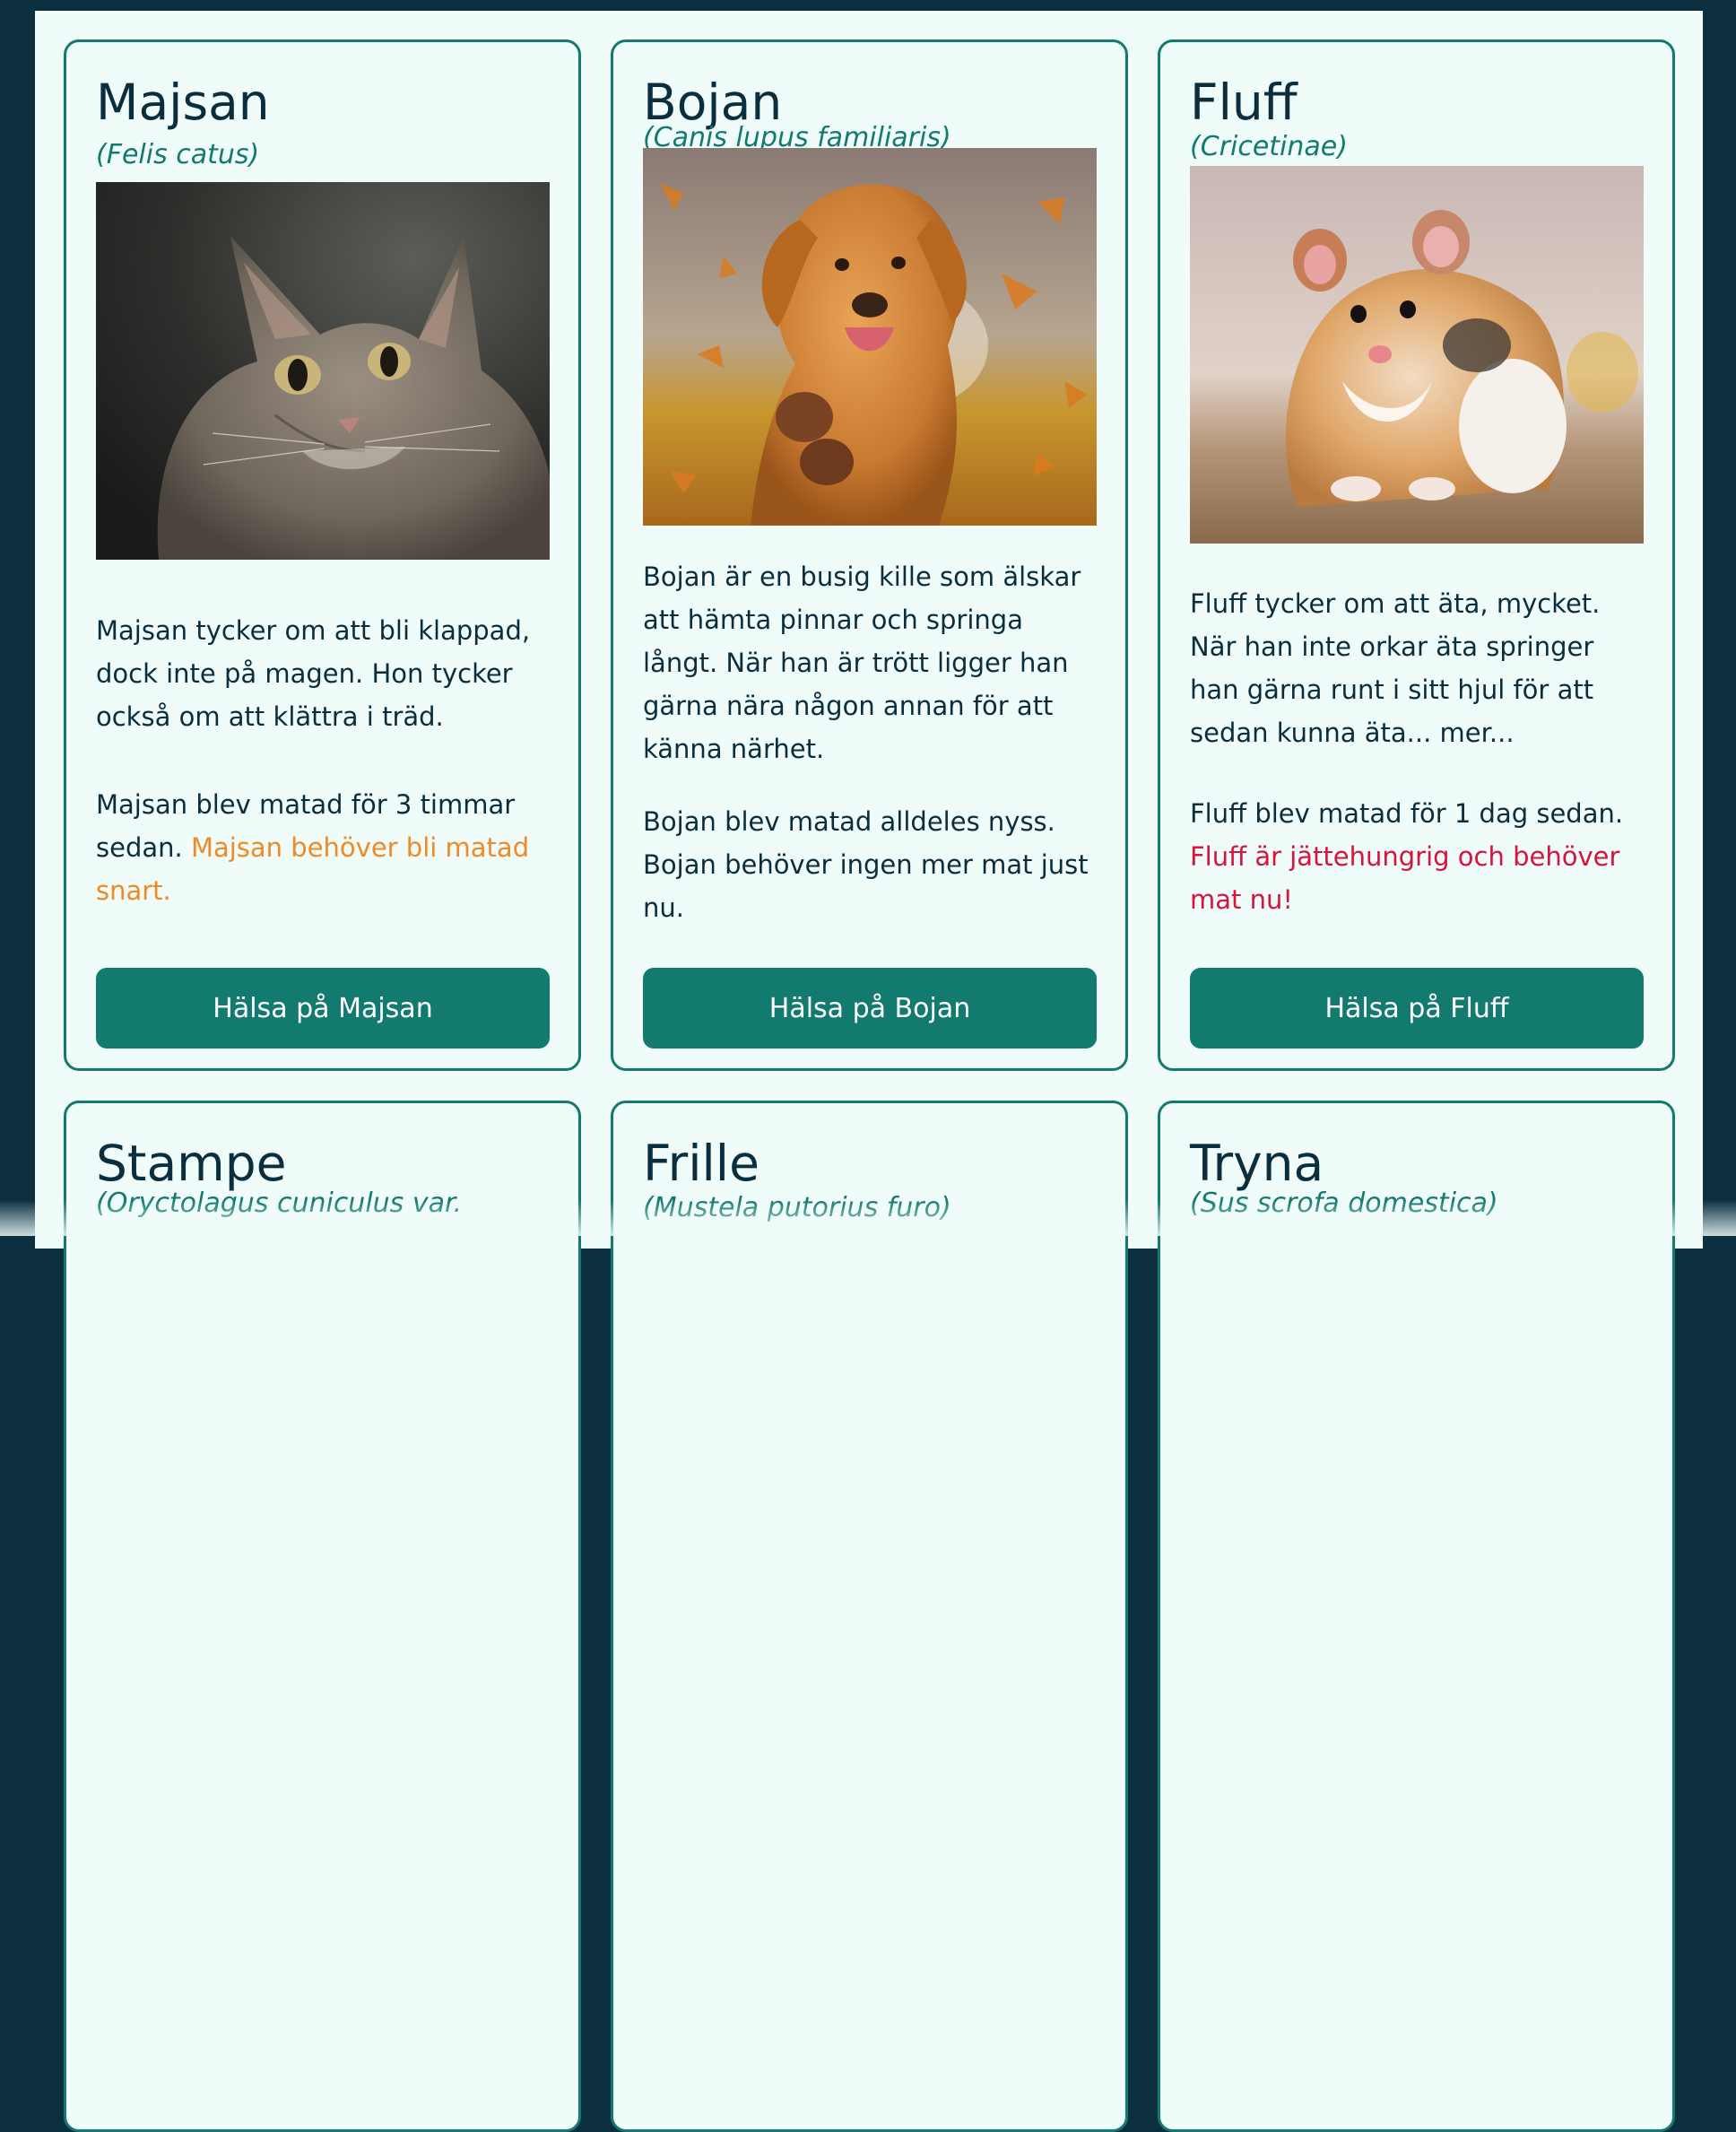 This screenshot has width=1736, height=2132. I want to click on visit-bojan-button: Hälsa på Bojan, so click(870, 1008).